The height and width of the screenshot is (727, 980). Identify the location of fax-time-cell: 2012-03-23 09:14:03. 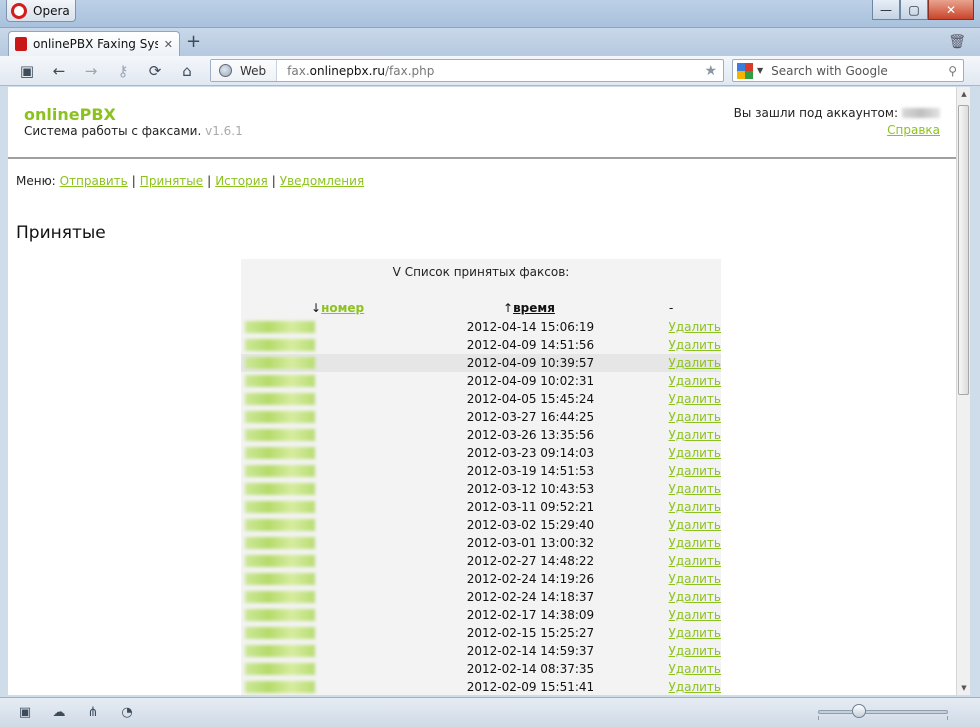
(530, 453).